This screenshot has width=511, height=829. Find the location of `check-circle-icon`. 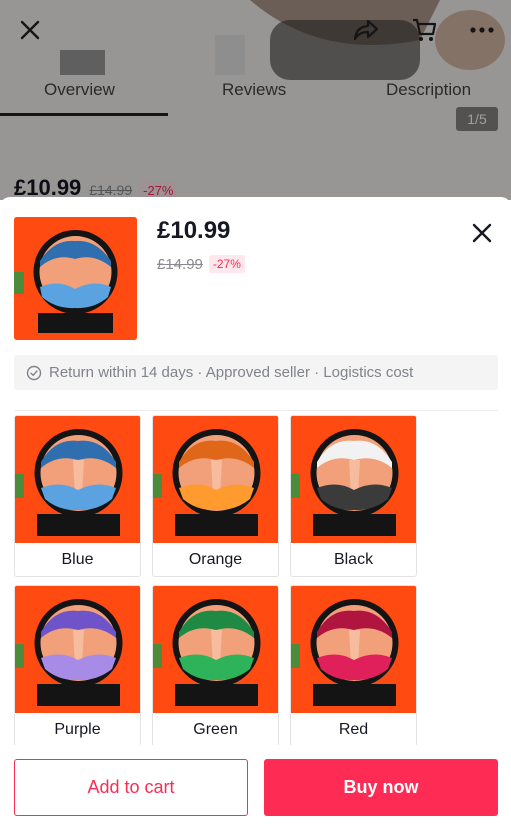

check-circle-icon is located at coordinates (34, 372).